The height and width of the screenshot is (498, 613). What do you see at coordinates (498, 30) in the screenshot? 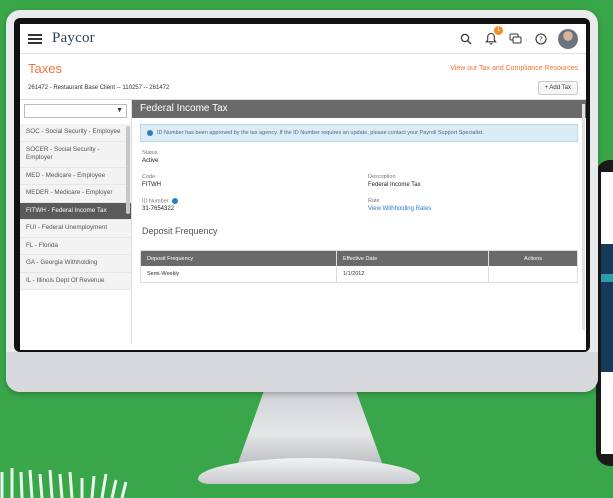
I see `notification-badge: 1` at bounding box center [498, 30].